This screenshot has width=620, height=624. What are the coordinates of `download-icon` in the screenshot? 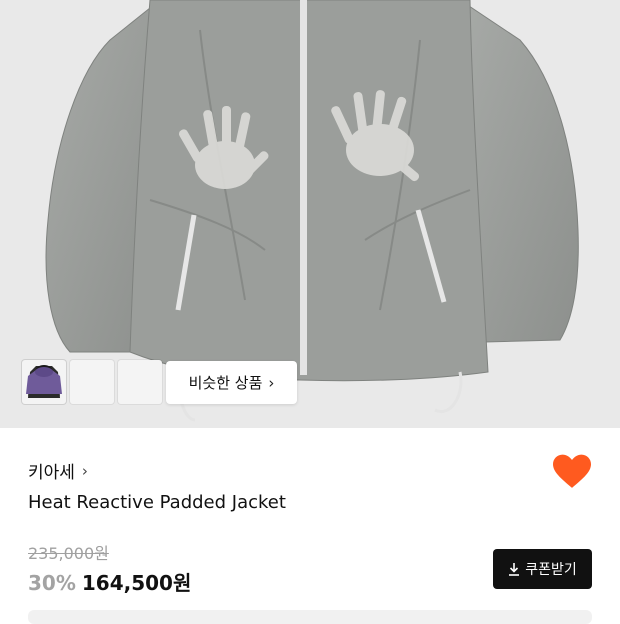 It's located at (514, 569).